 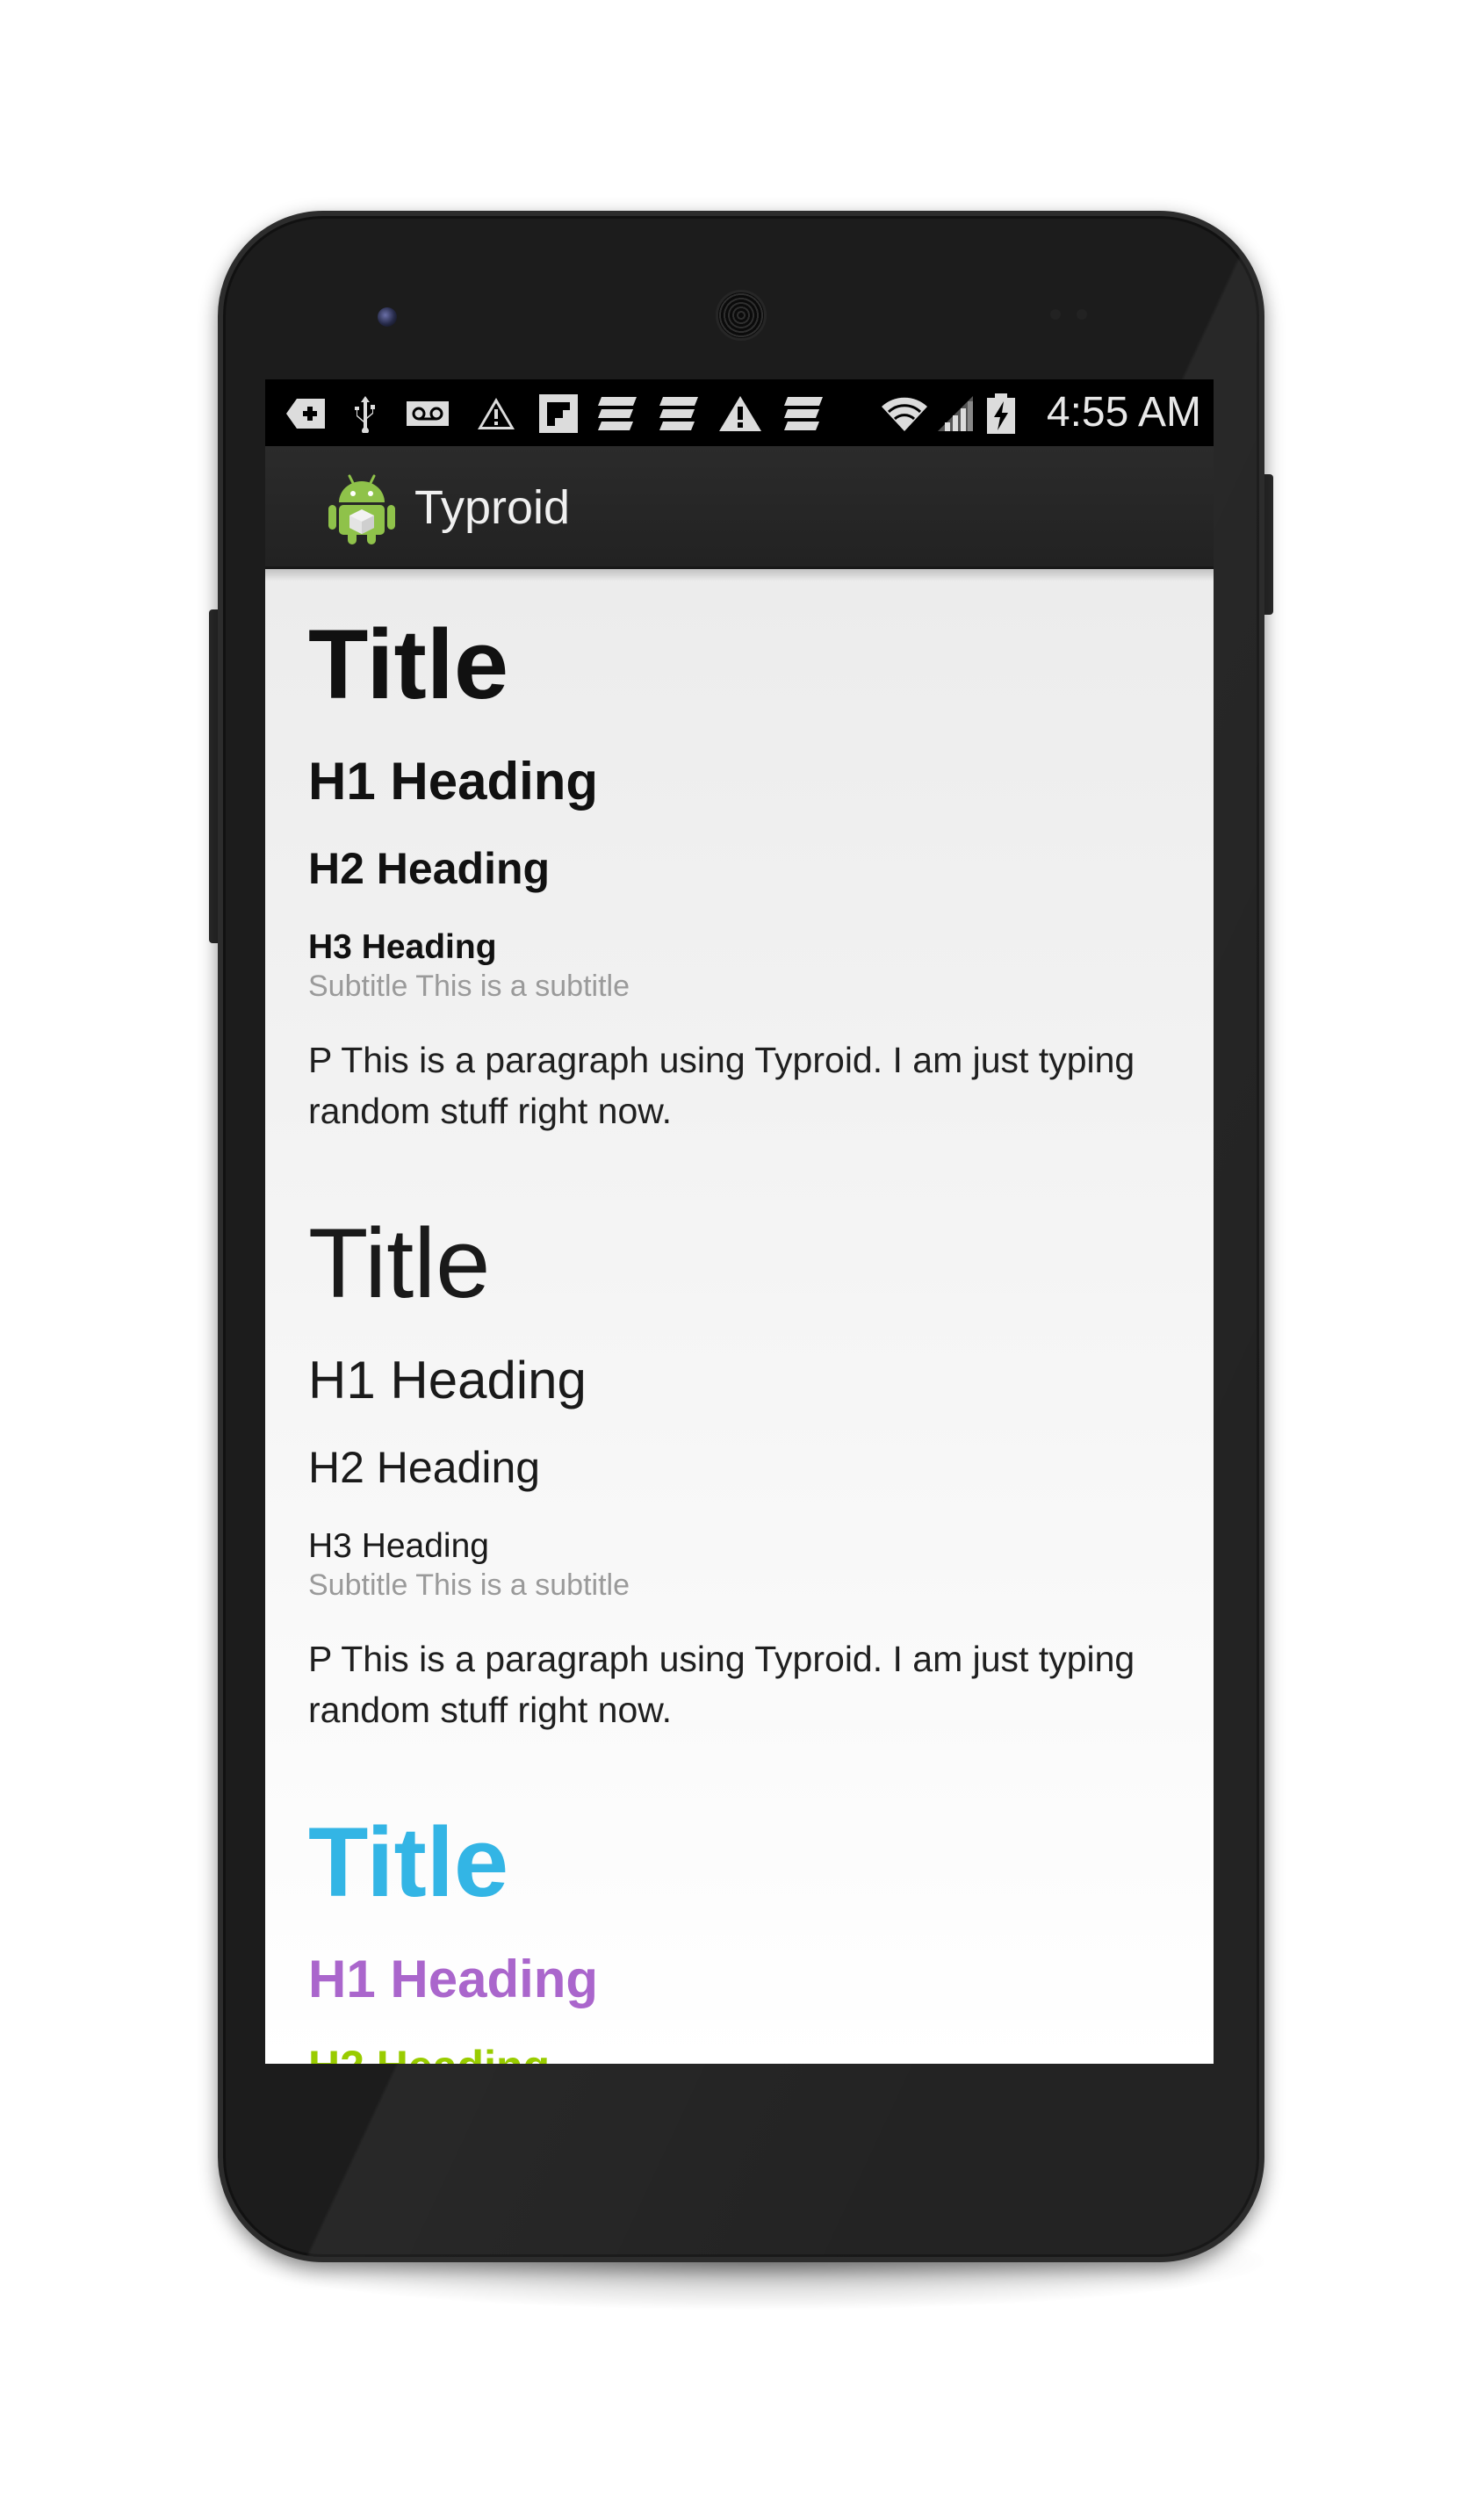 I want to click on usb-icon, so click(x=365, y=414).